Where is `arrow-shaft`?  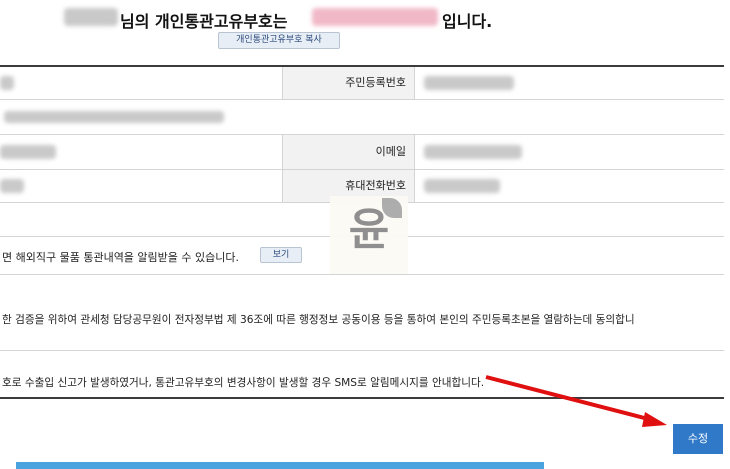 arrow-shaft is located at coordinates (569, 398).